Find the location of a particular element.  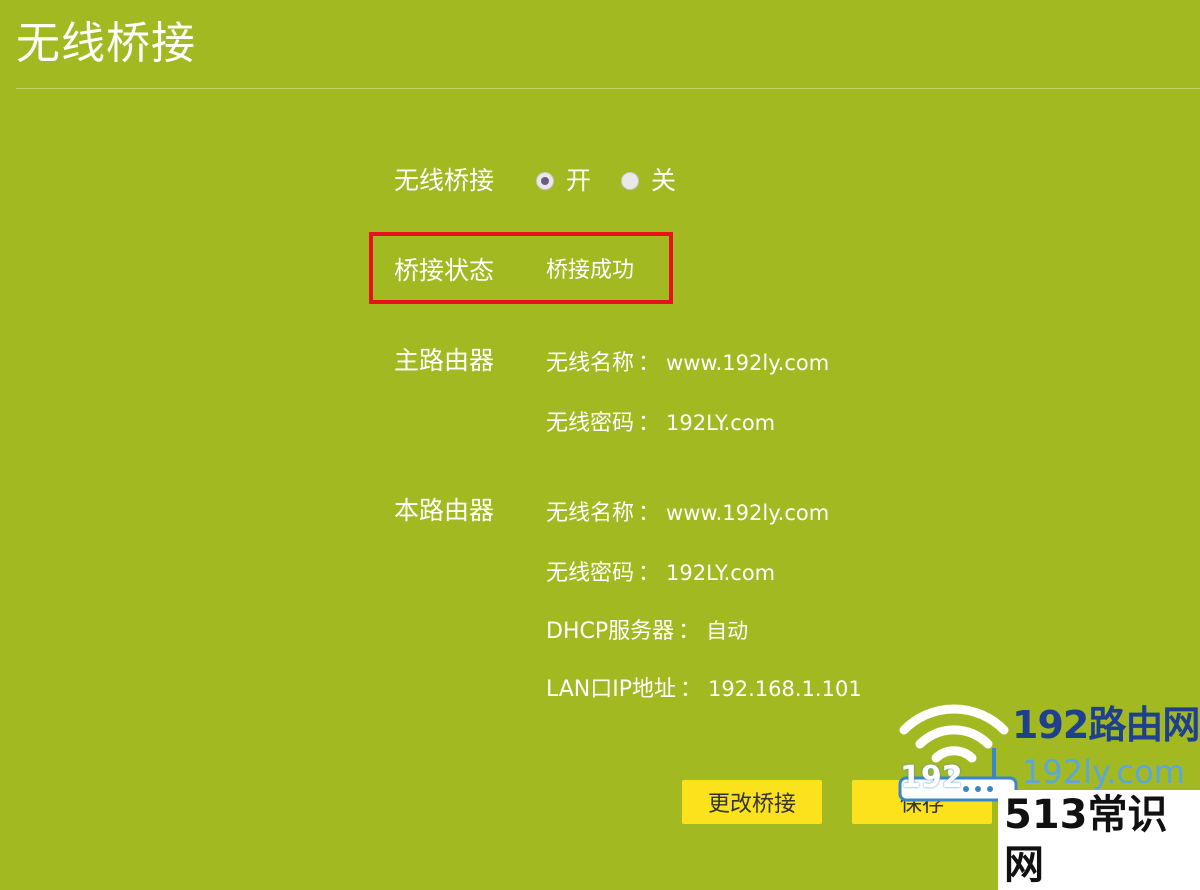

radio-on-label: 开 is located at coordinates (578, 181).